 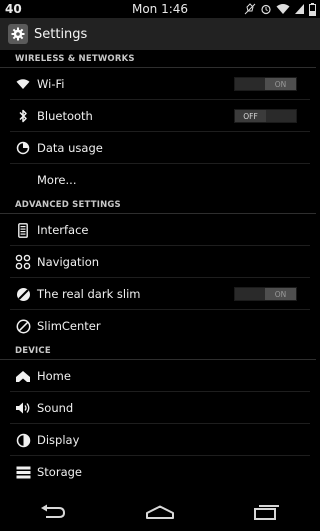 I want to click on battery-icon, so click(x=312, y=9).